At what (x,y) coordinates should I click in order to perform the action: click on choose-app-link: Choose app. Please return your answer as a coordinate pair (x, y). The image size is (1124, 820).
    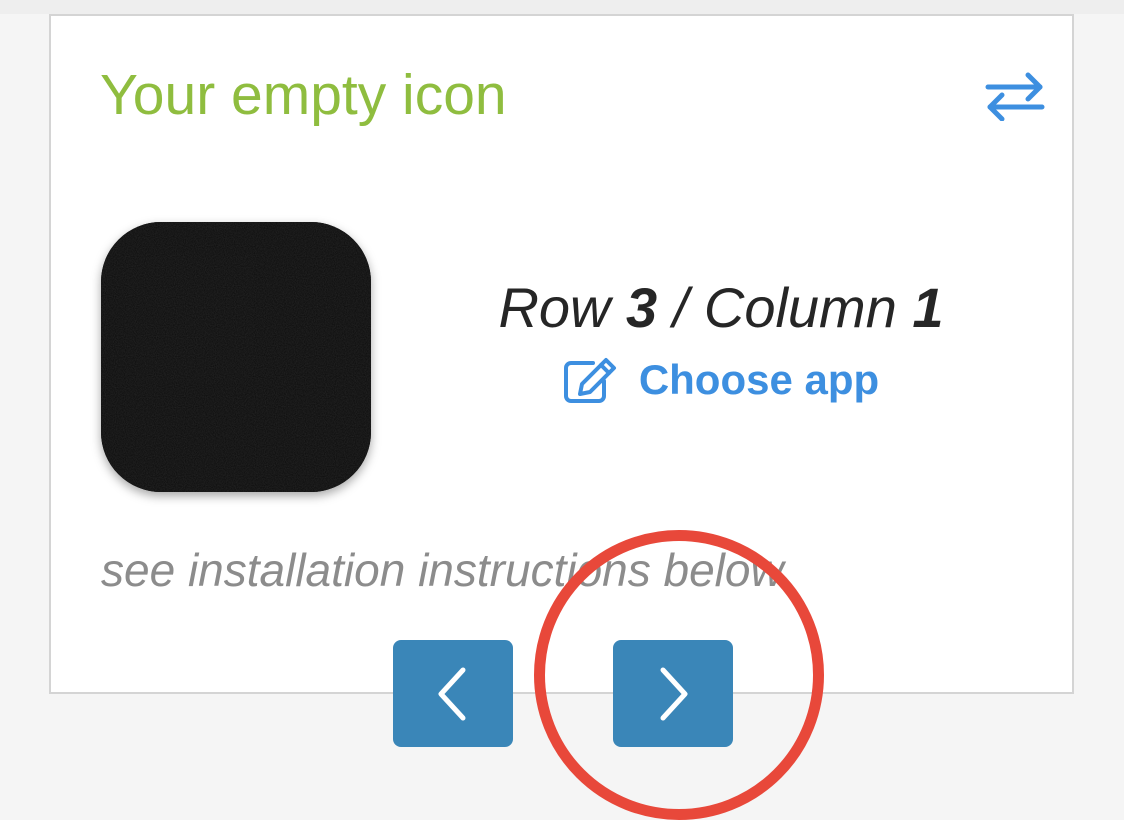
    Looking at the image, I should click on (721, 380).